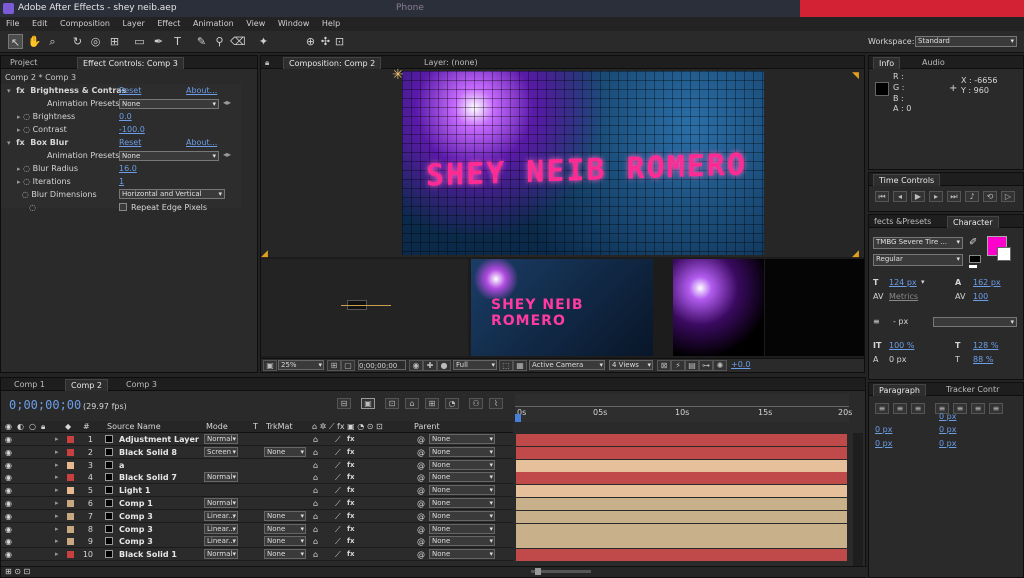 The width and height of the screenshot is (1024, 578). What do you see at coordinates (883, 429) in the screenshot?
I see `indent-left-value: 0 px` at bounding box center [883, 429].